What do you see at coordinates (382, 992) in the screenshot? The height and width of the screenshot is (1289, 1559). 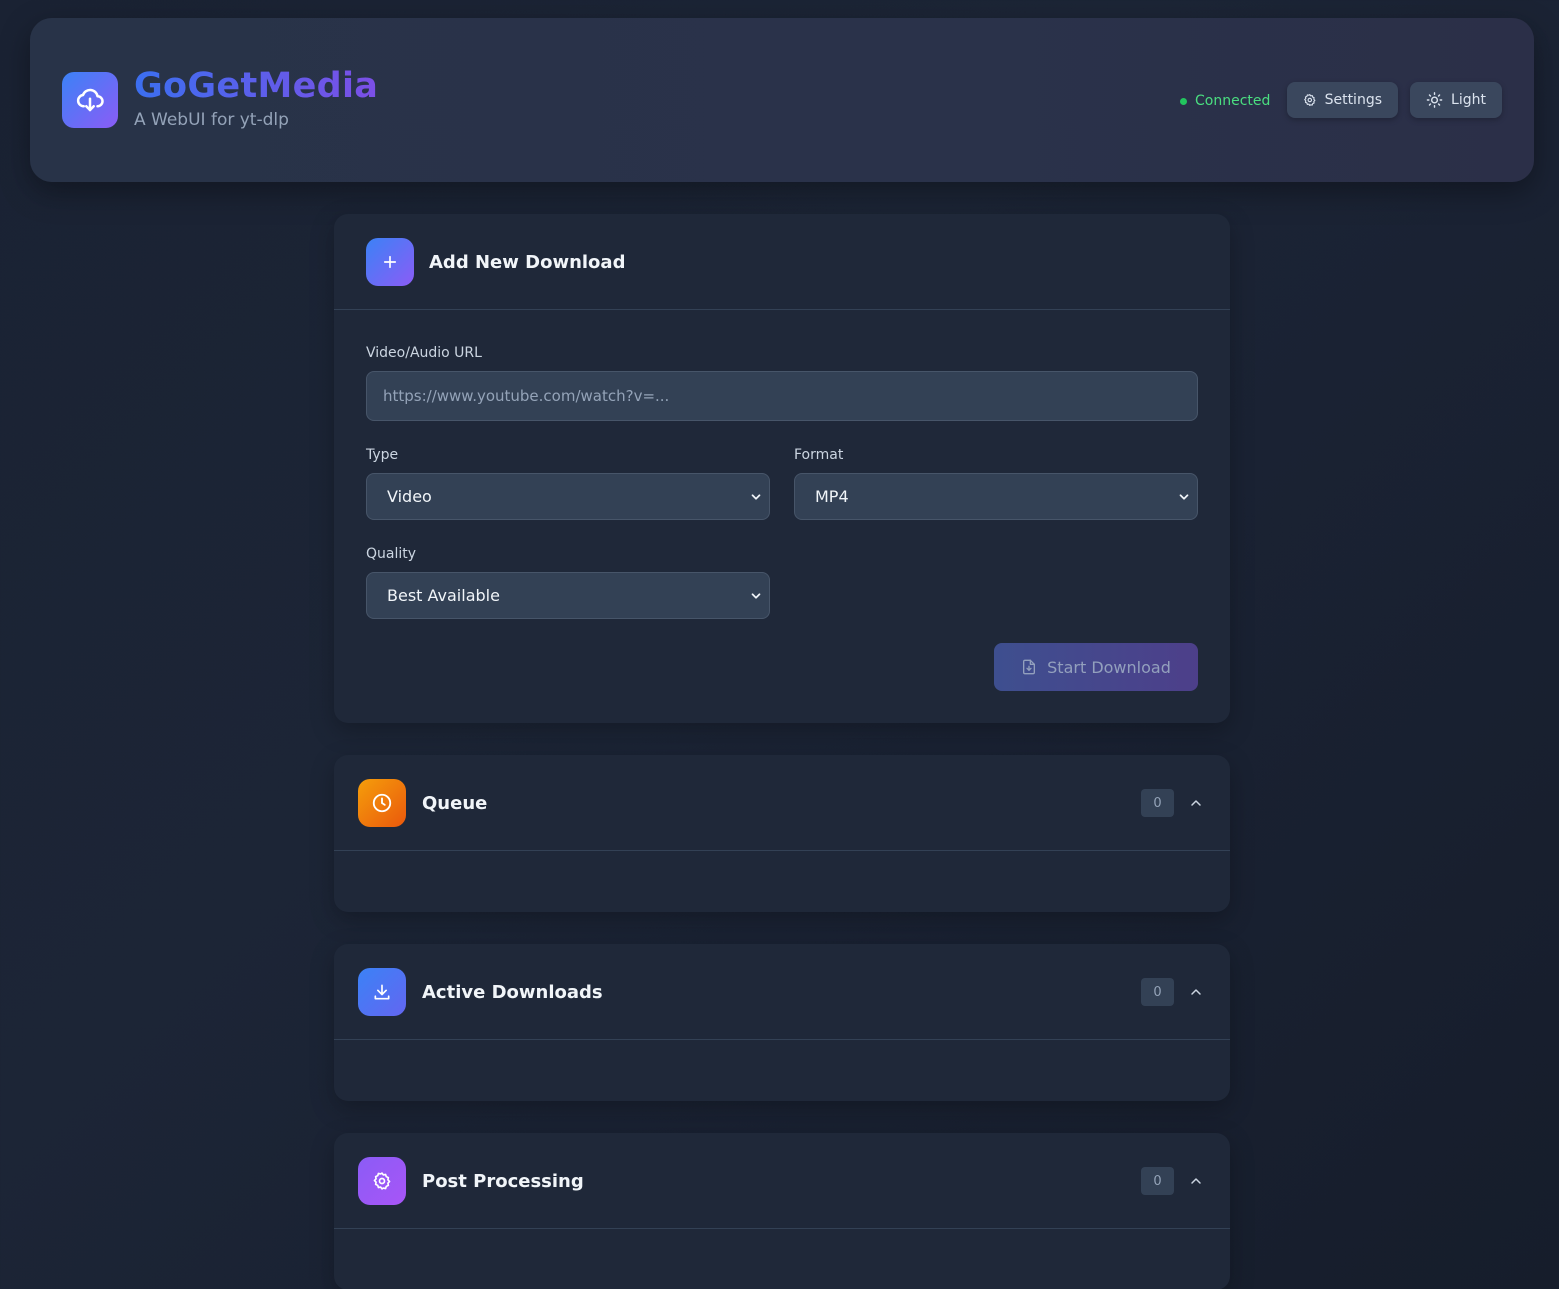 I see `download-icon` at bounding box center [382, 992].